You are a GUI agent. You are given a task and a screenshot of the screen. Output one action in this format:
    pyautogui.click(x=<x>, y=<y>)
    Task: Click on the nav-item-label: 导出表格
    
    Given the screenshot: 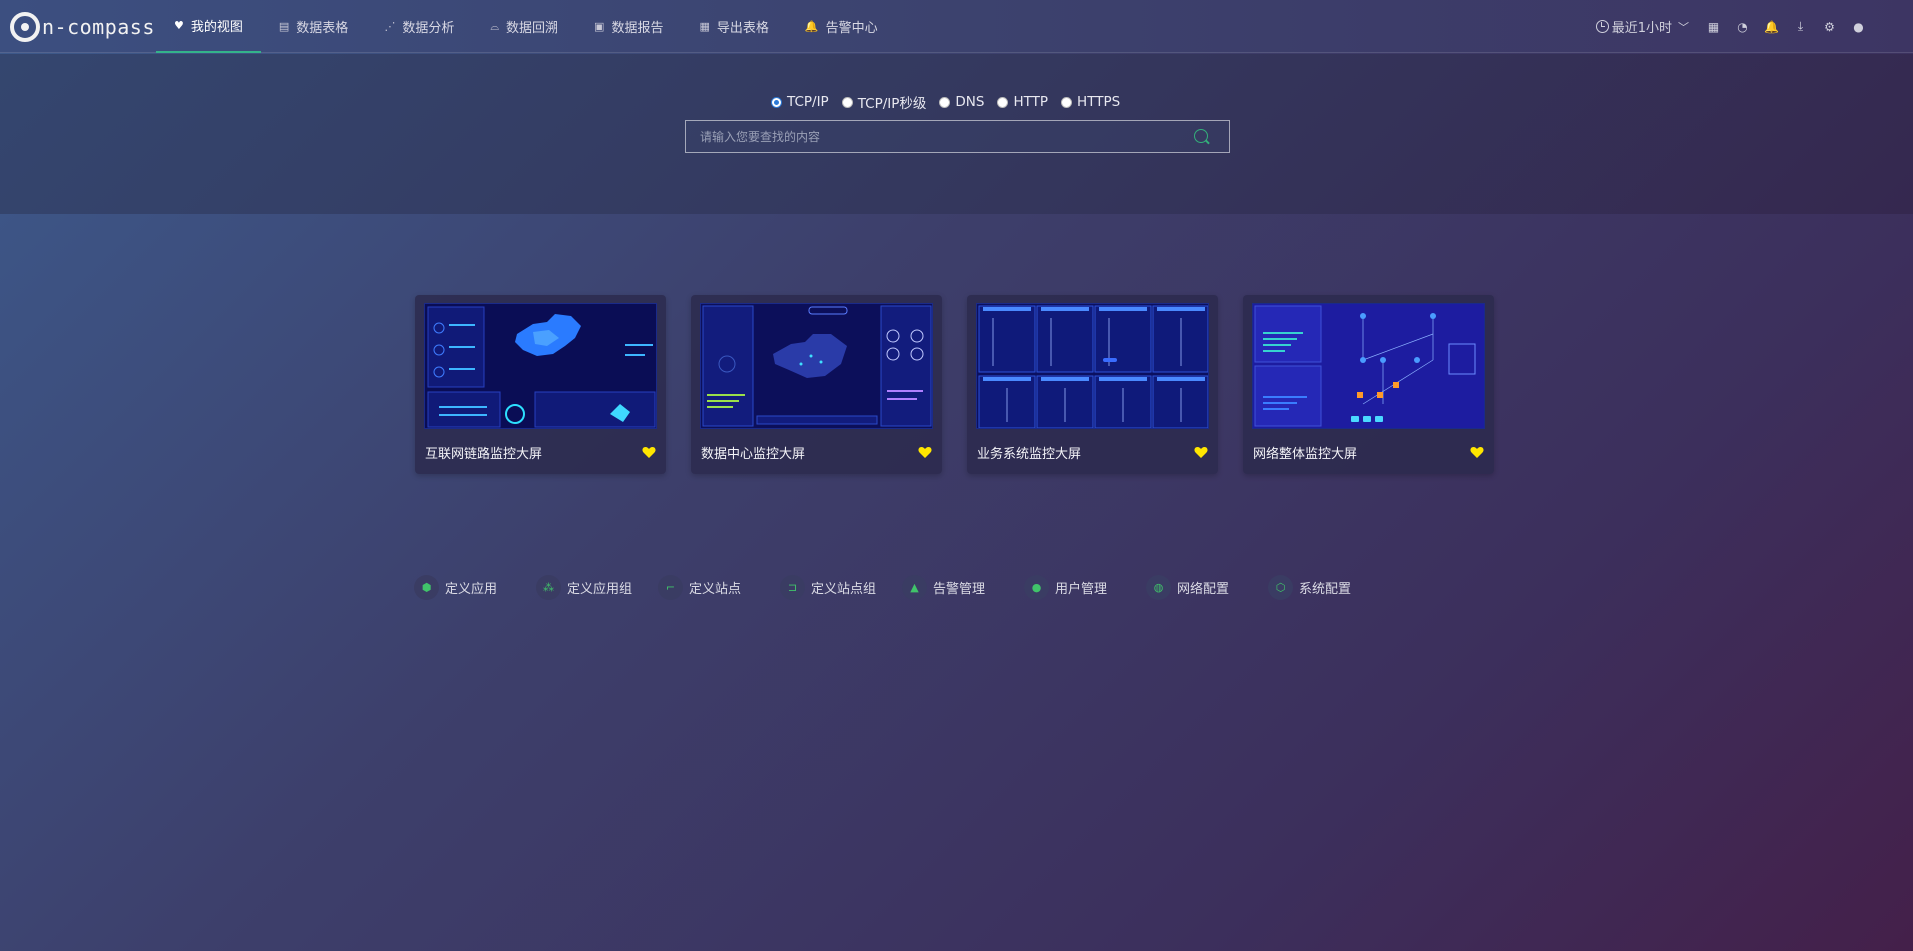 What is the action you would take?
    pyautogui.click(x=742, y=28)
    